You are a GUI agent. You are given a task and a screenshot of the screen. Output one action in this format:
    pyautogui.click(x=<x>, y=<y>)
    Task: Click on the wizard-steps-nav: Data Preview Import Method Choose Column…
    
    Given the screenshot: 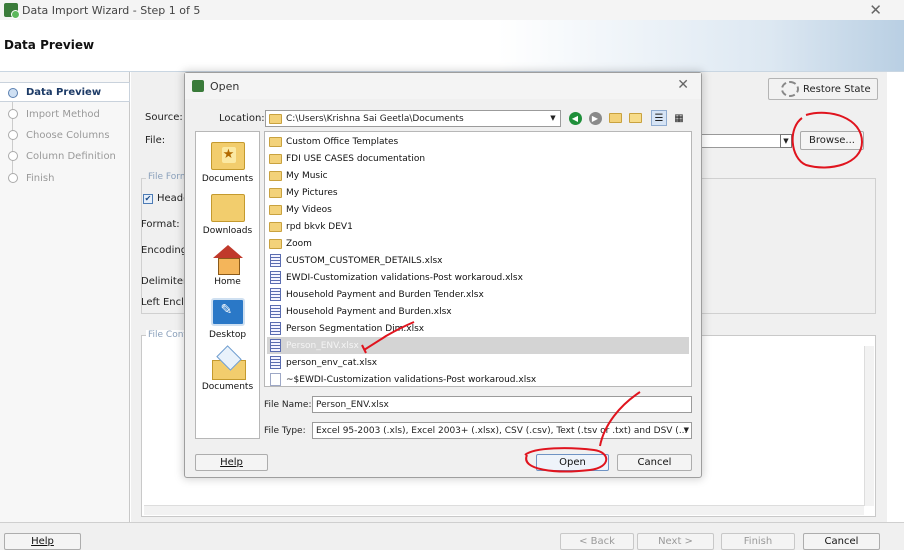 What is the action you would take?
    pyautogui.click(x=65, y=297)
    